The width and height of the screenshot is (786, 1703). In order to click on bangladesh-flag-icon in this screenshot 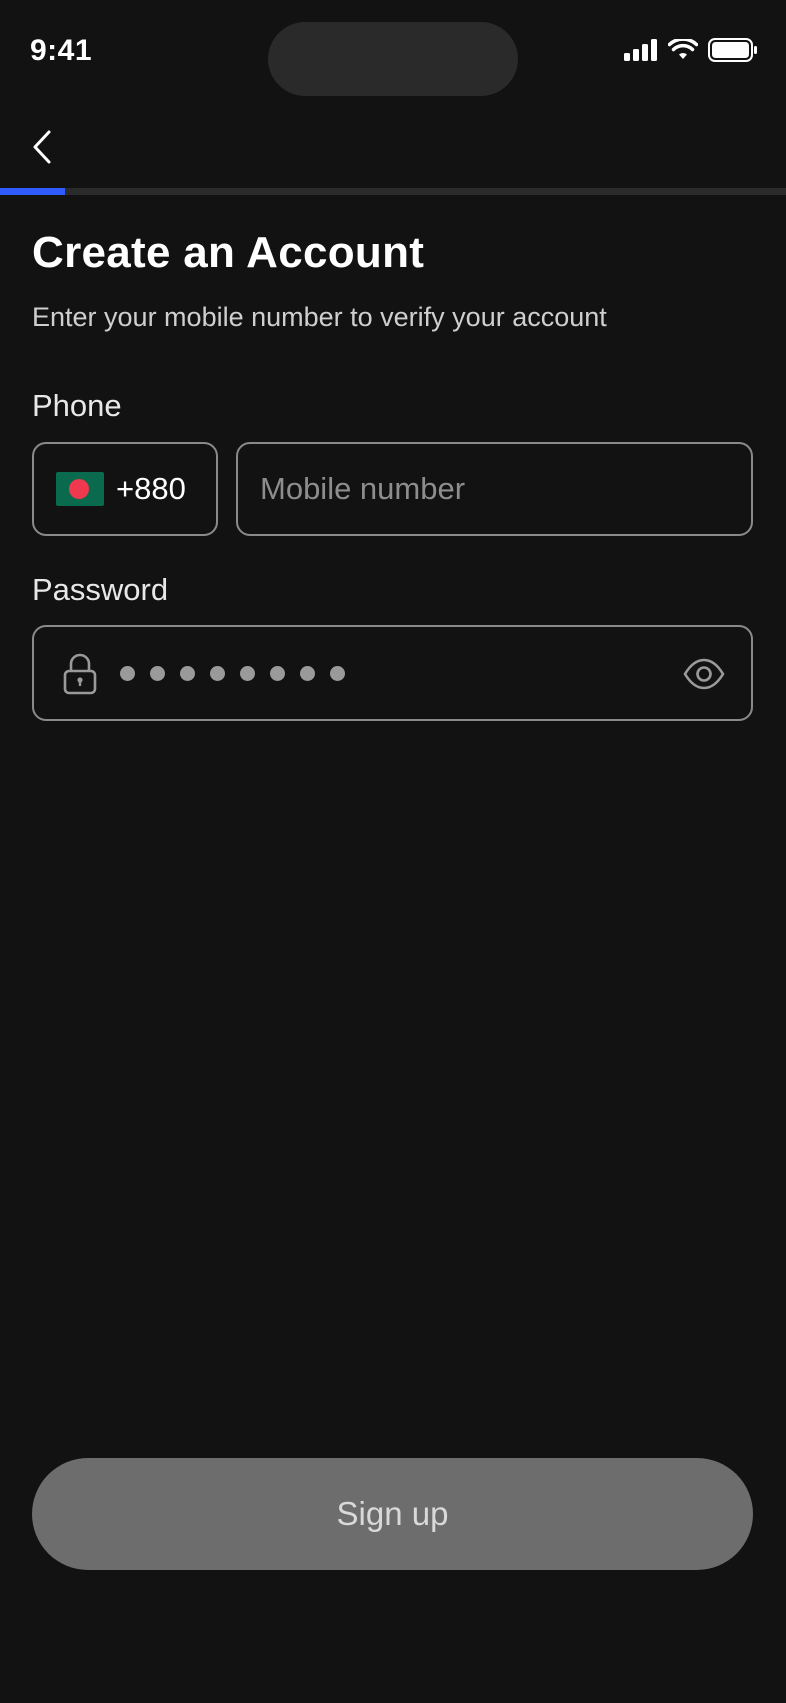, I will do `click(80, 489)`.